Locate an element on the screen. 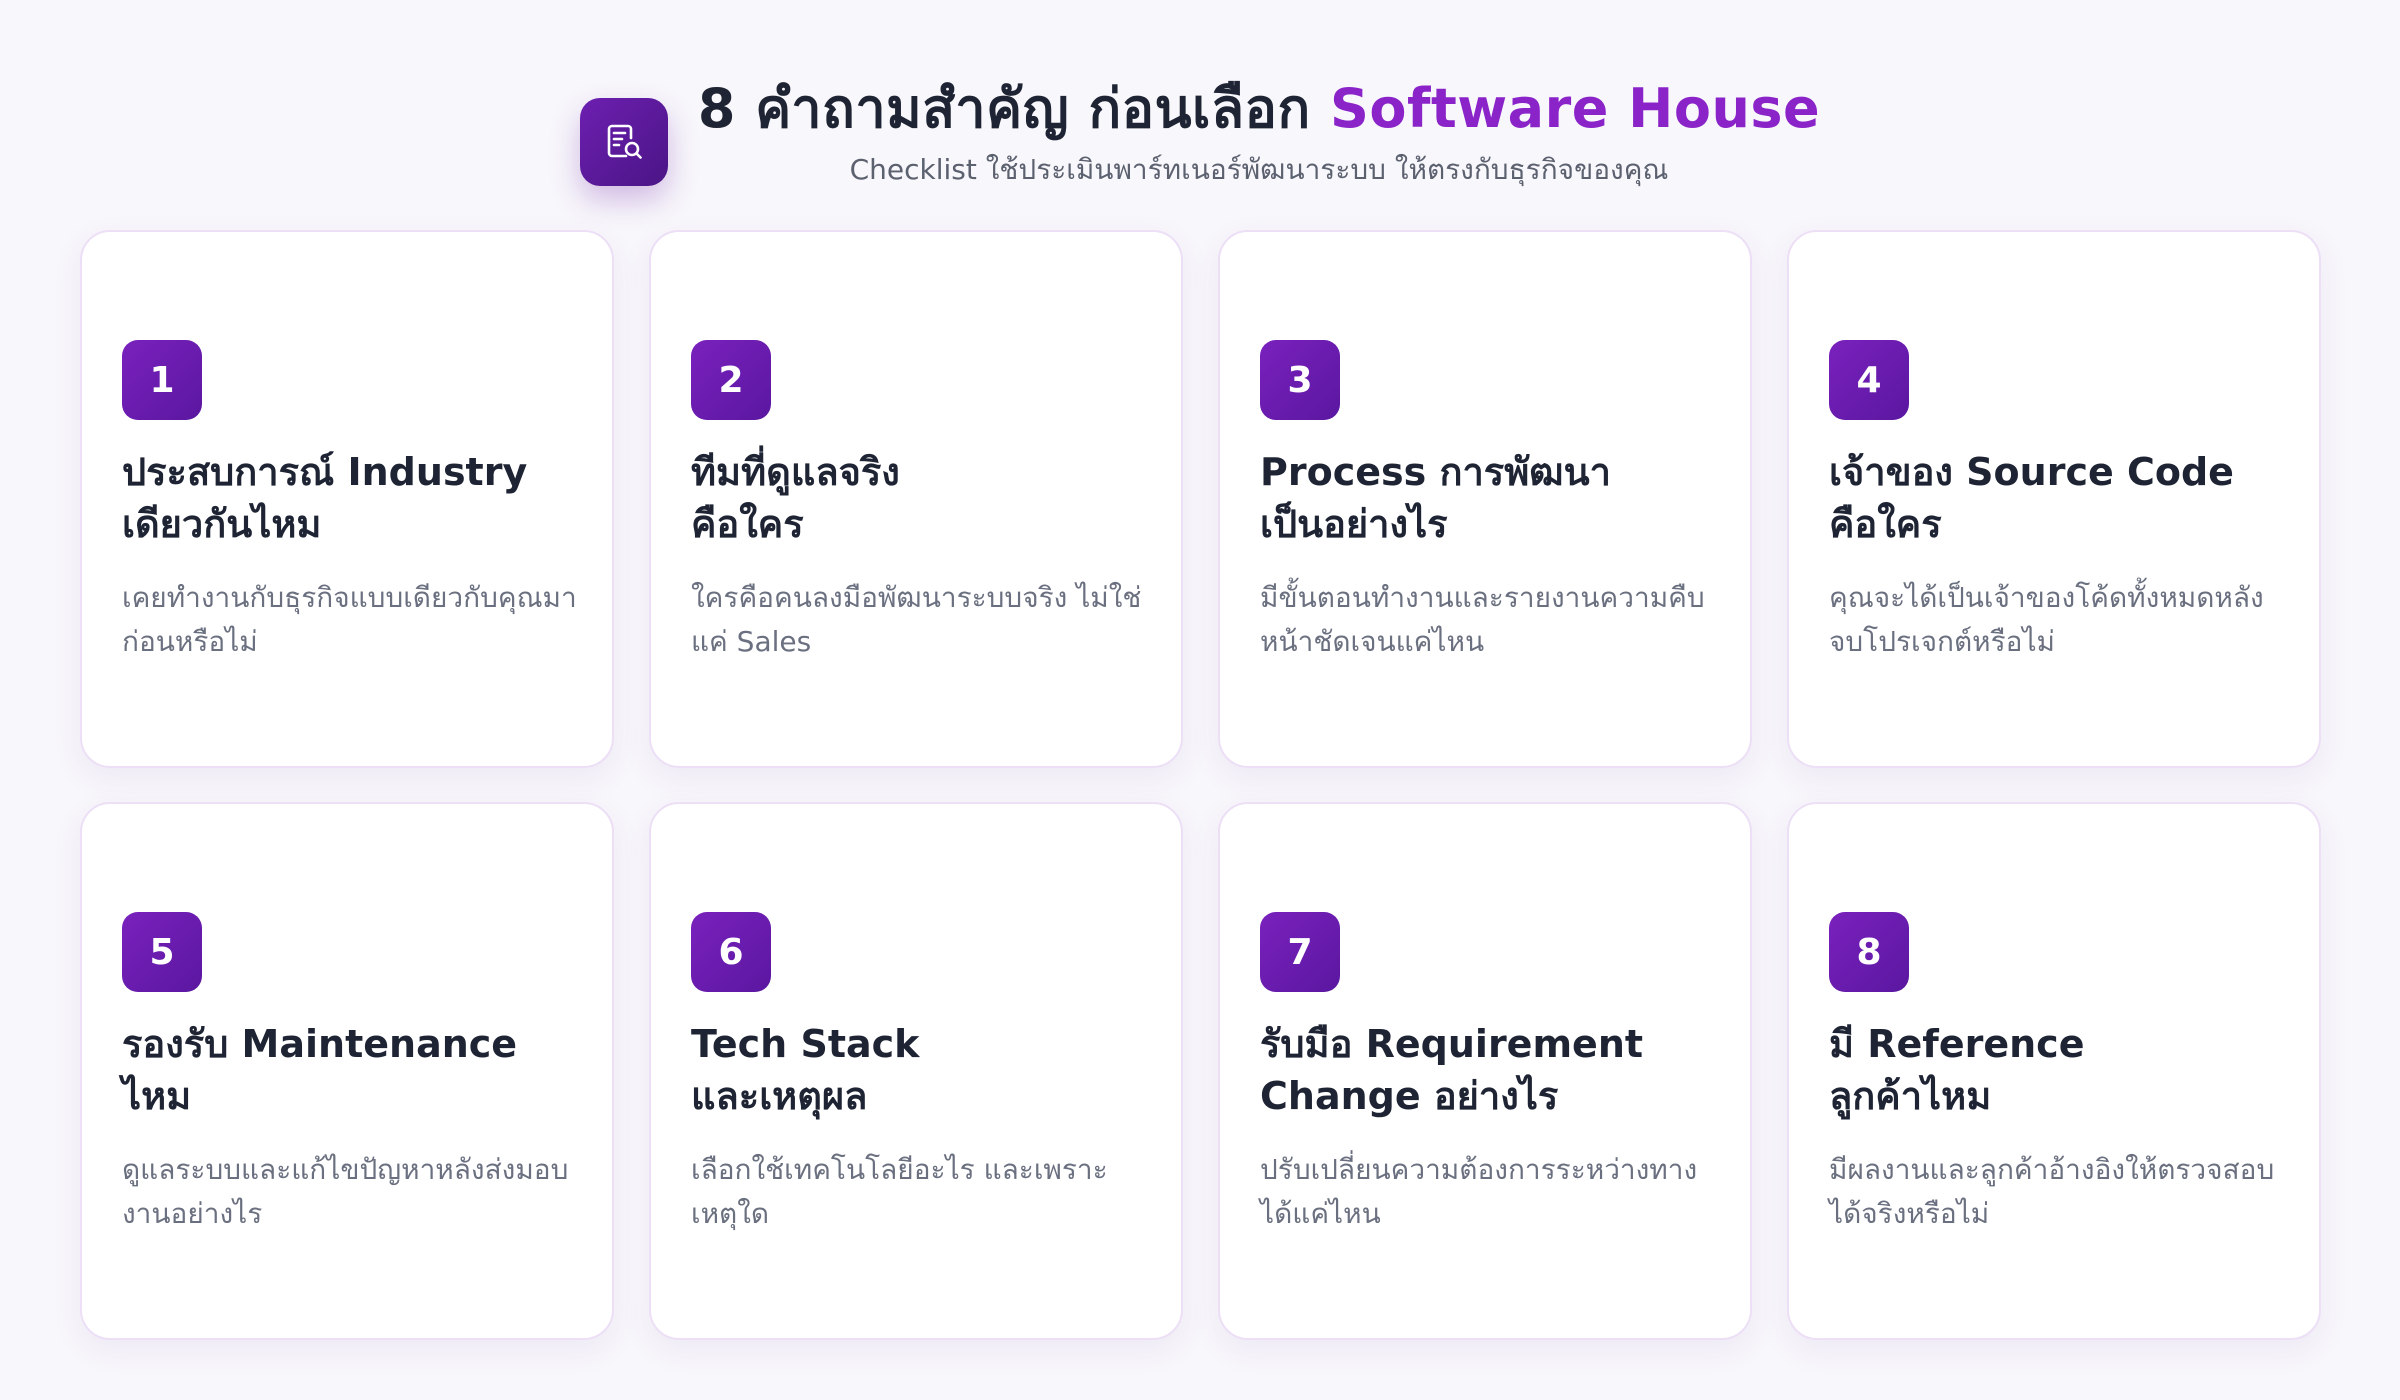  card-number-badge: 3 is located at coordinates (1300, 380).